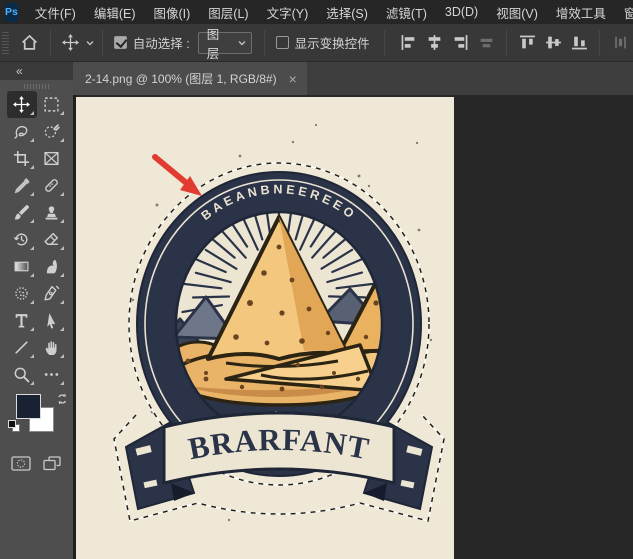 This screenshot has width=633, height=559. I want to click on menu-window: 窗口(W), so click(624, 12).